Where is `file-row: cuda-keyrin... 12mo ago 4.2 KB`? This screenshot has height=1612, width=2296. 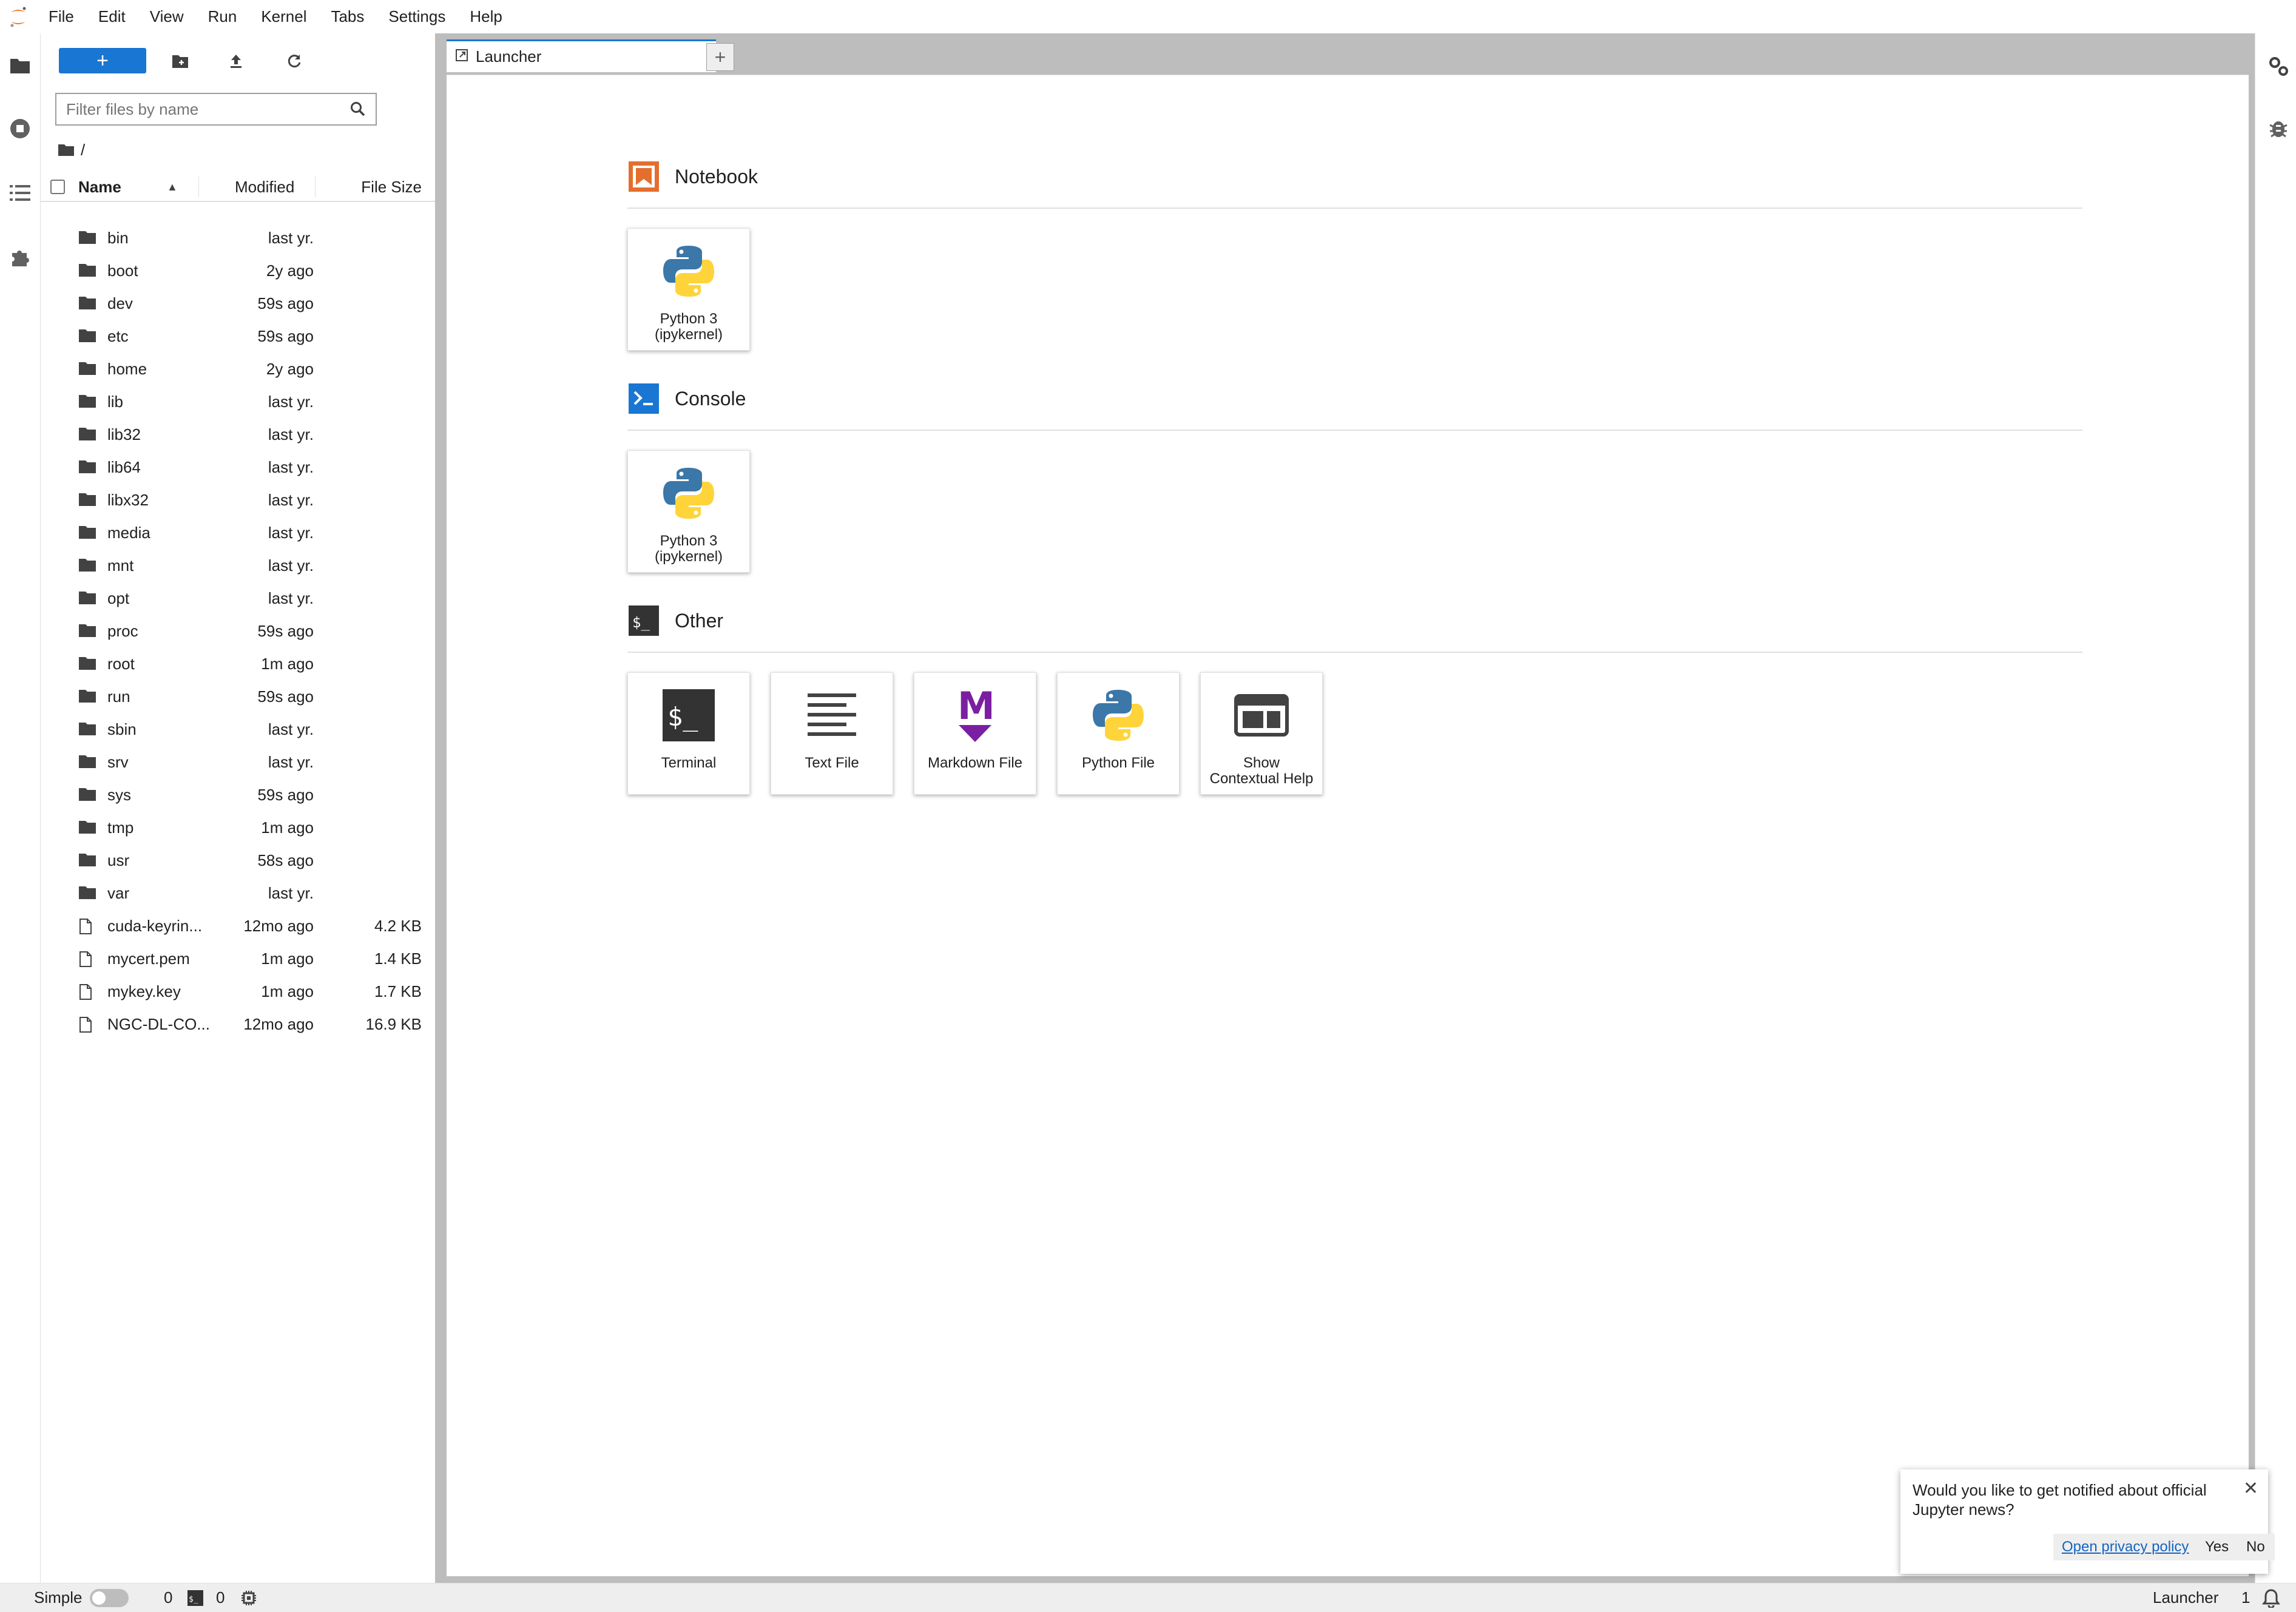 file-row: cuda-keyrin... 12mo ago 4.2 KB is located at coordinates (238, 926).